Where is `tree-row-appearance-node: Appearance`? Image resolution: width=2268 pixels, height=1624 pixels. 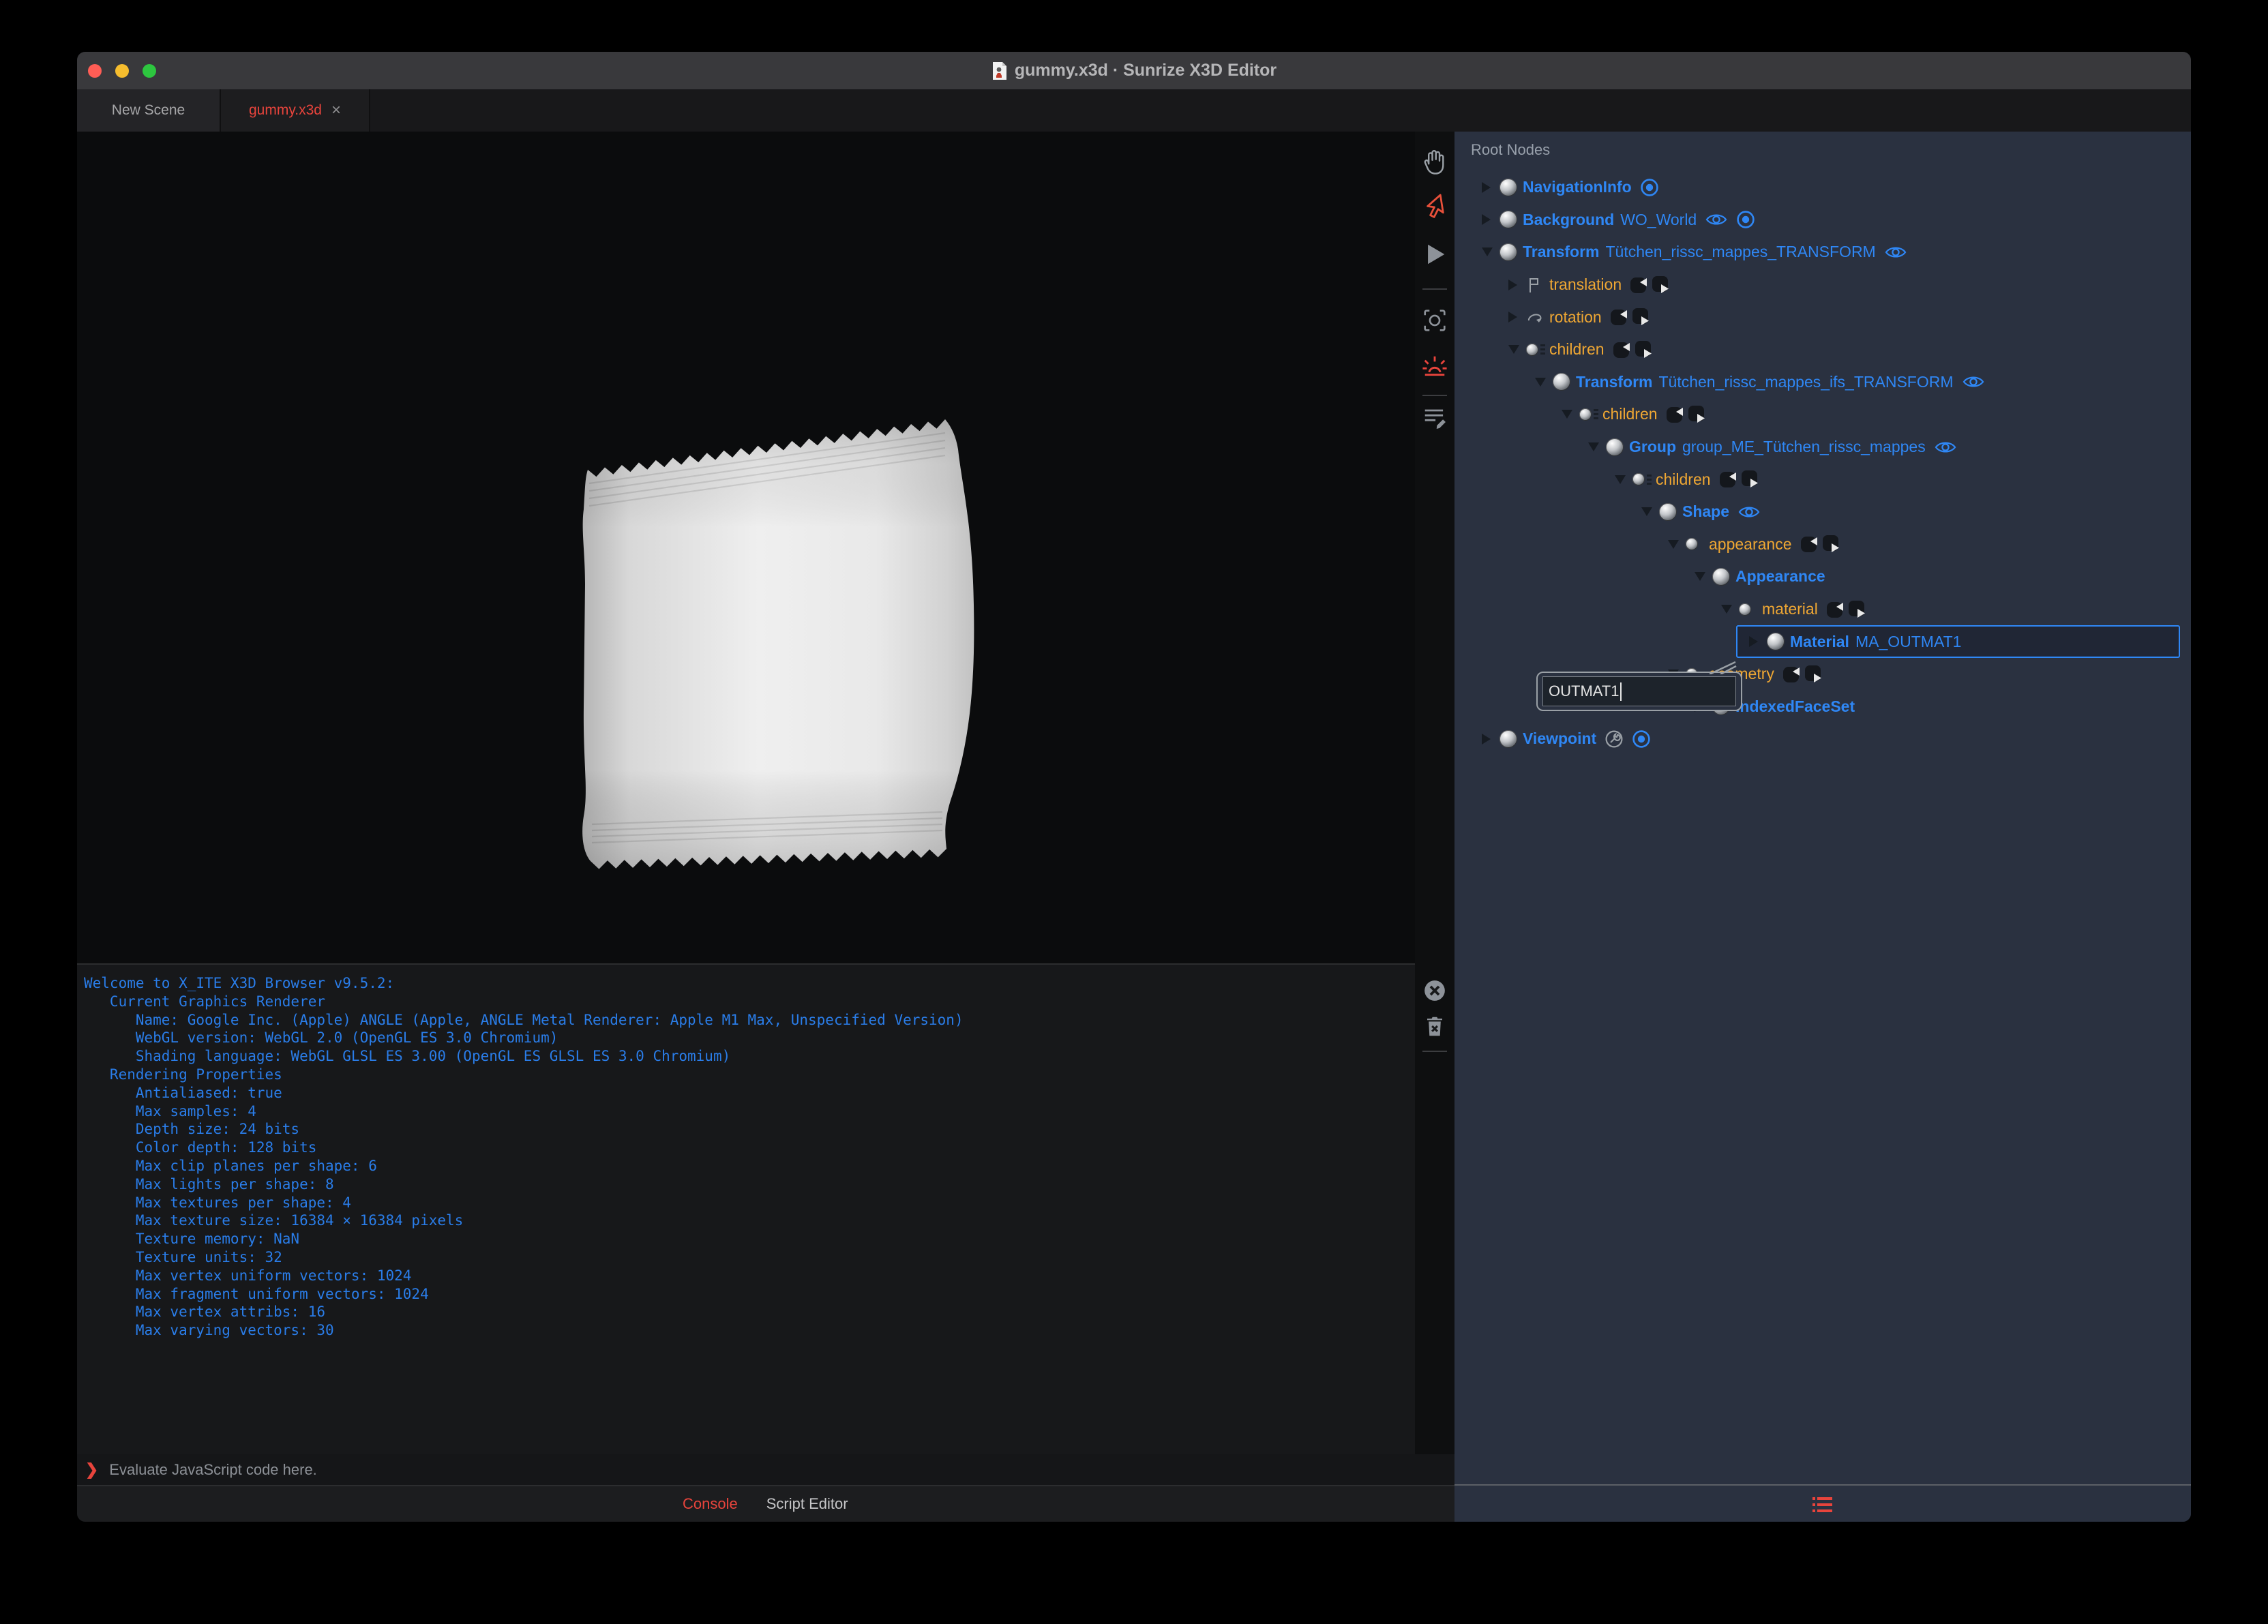 tree-row-appearance-node: Appearance is located at coordinates (1822, 576).